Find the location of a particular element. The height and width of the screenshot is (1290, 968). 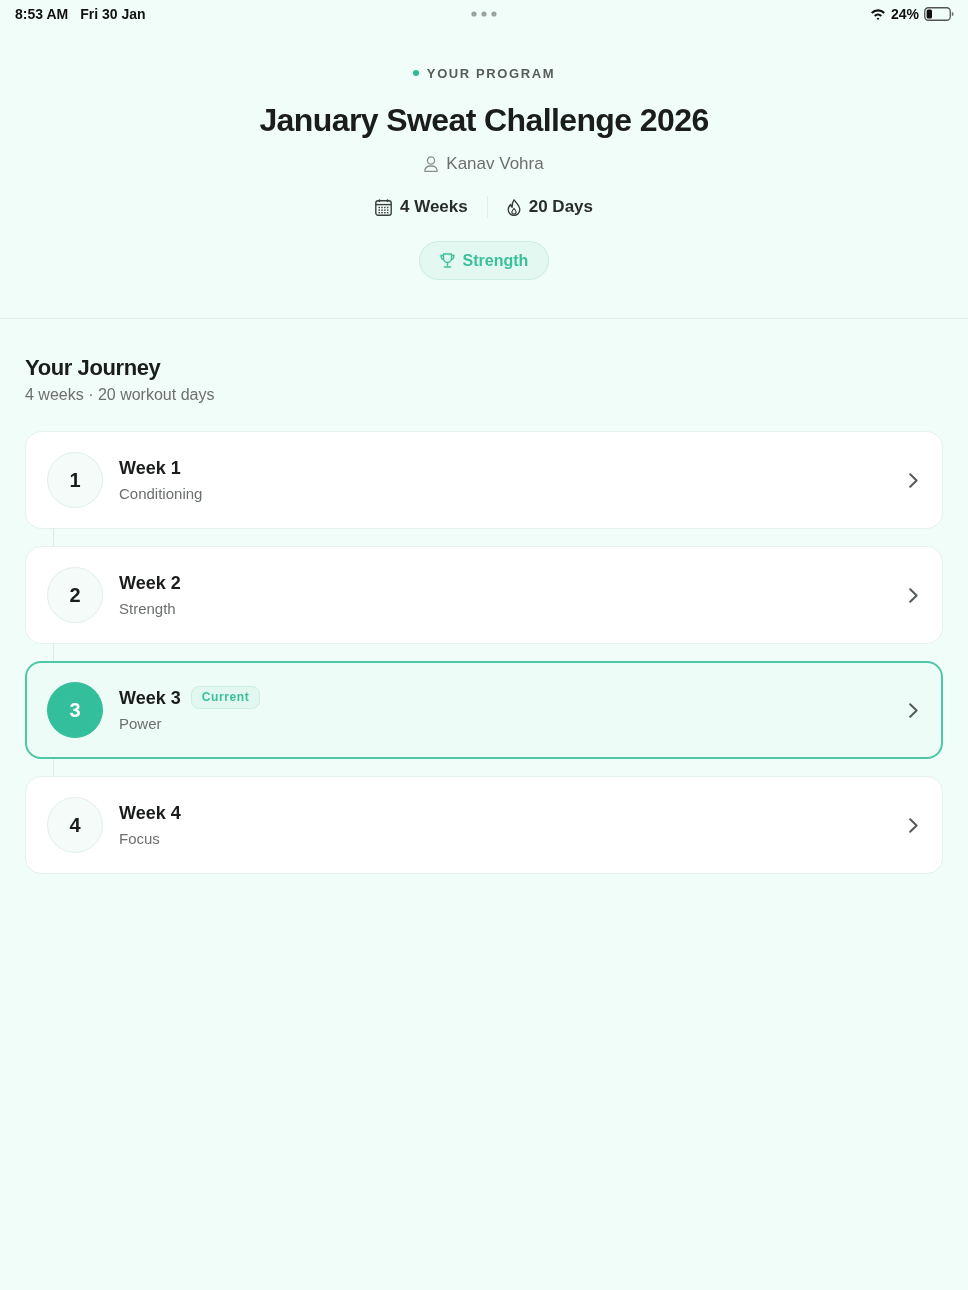

status-time: 8:53 AM is located at coordinates (42, 14).